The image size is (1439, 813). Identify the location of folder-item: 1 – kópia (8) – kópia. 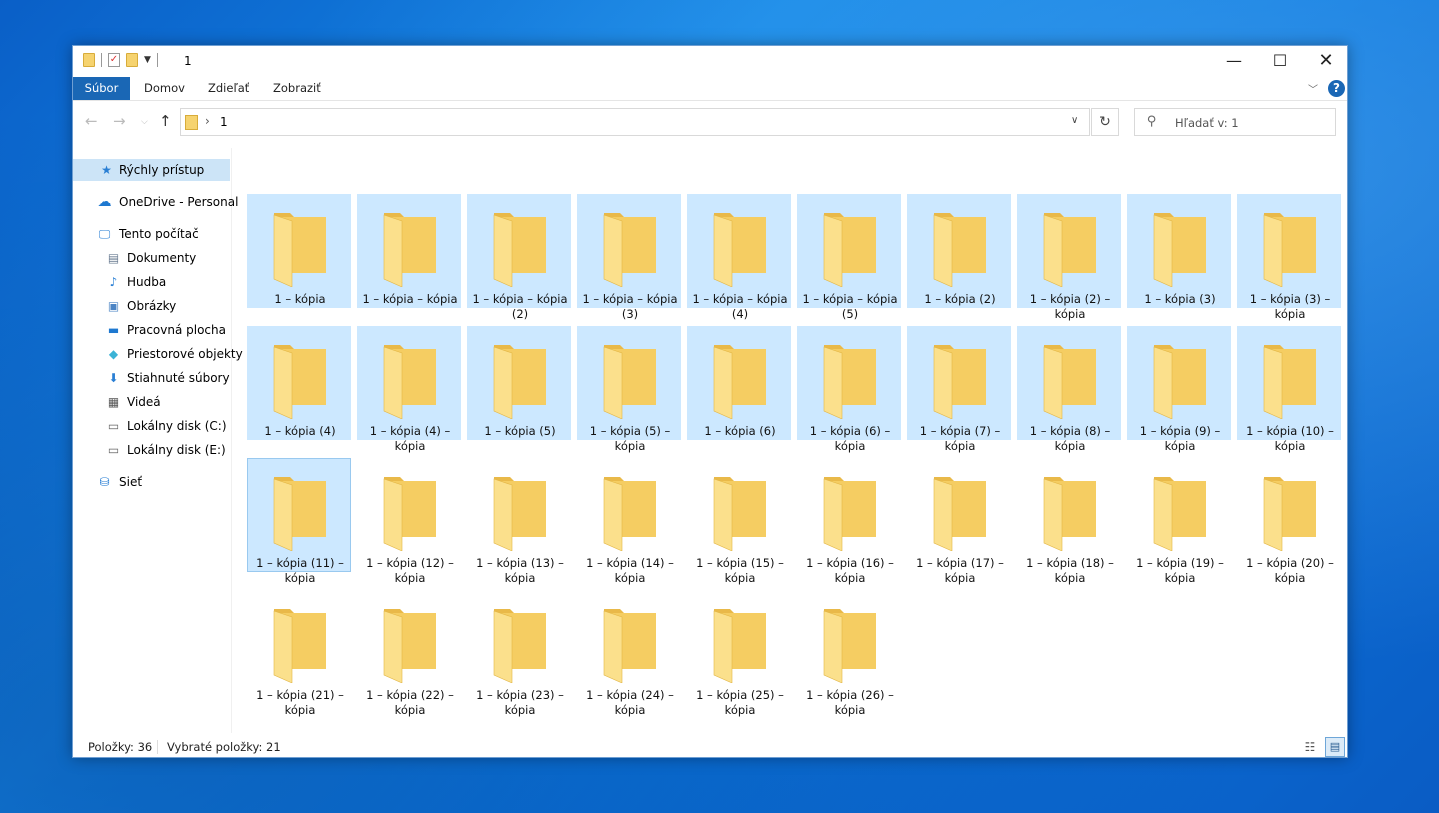
(1069, 389).